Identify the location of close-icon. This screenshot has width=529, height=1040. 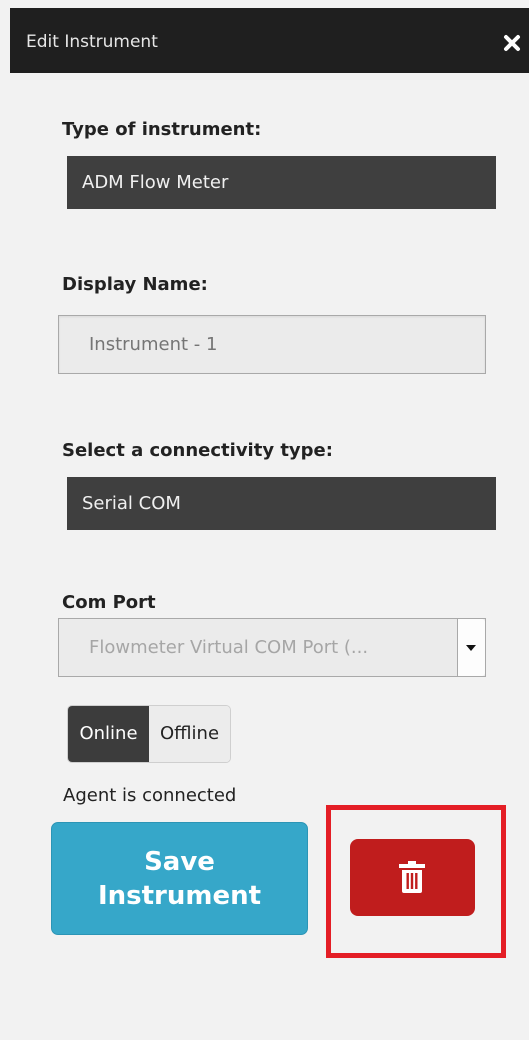
(516, 47).